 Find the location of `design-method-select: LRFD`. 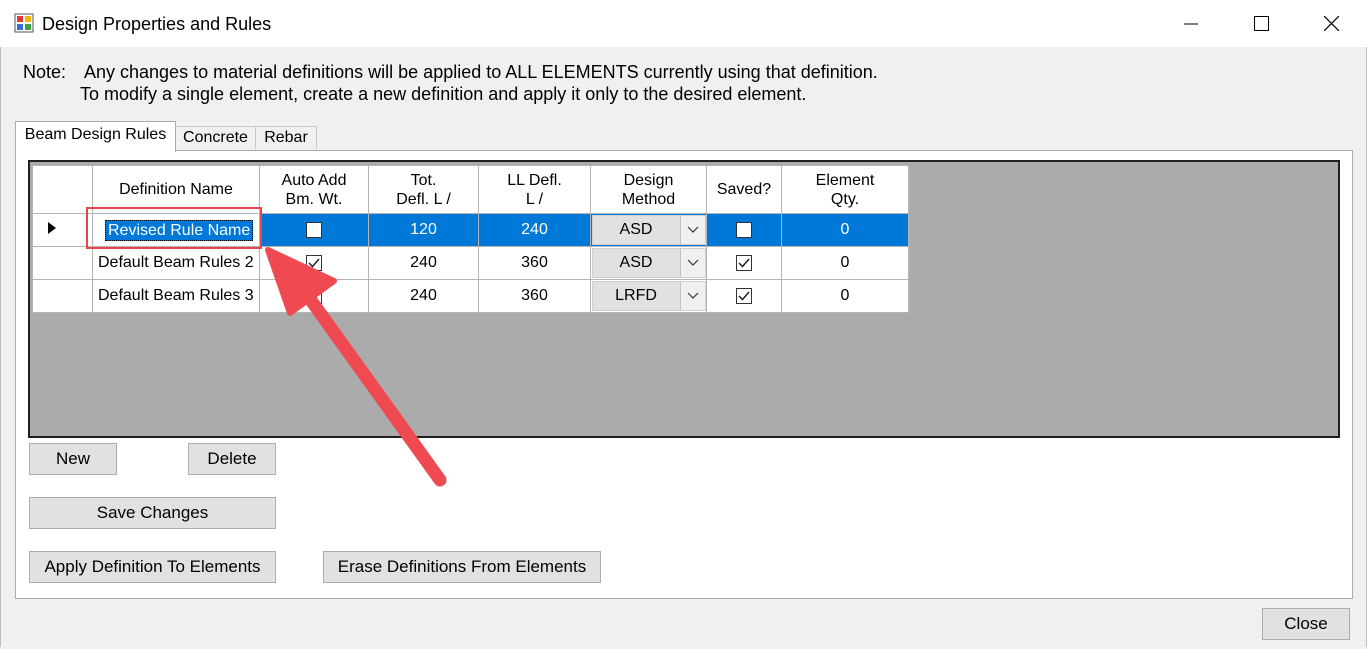

design-method-select: LRFD is located at coordinates (648, 296).